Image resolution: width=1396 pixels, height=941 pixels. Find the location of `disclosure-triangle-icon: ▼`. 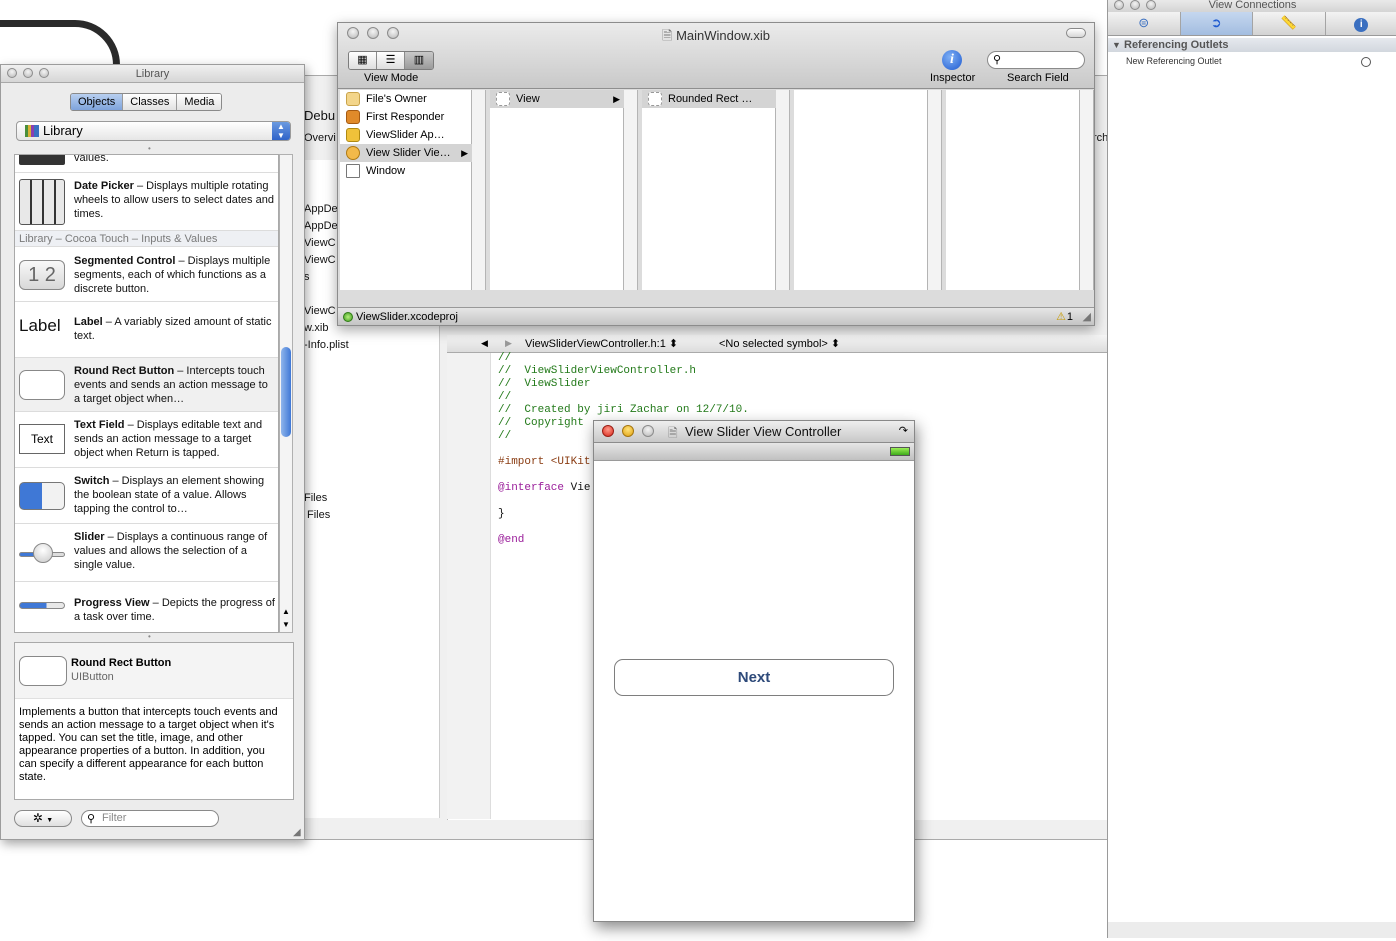

disclosure-triangle-icon: ▼ is located at coordinates (1116, 45).